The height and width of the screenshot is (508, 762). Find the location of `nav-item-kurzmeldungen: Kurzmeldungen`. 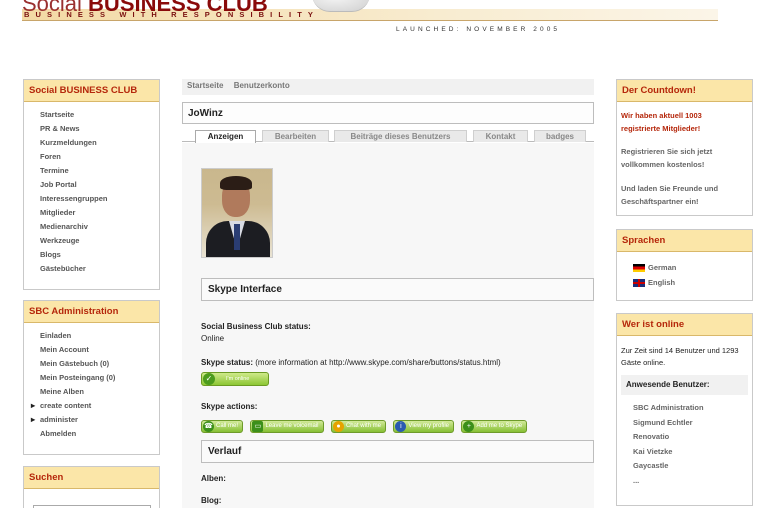

nav-item-kurzmeldungen: Kurzmeldungen is located at coordinates (99, 143).